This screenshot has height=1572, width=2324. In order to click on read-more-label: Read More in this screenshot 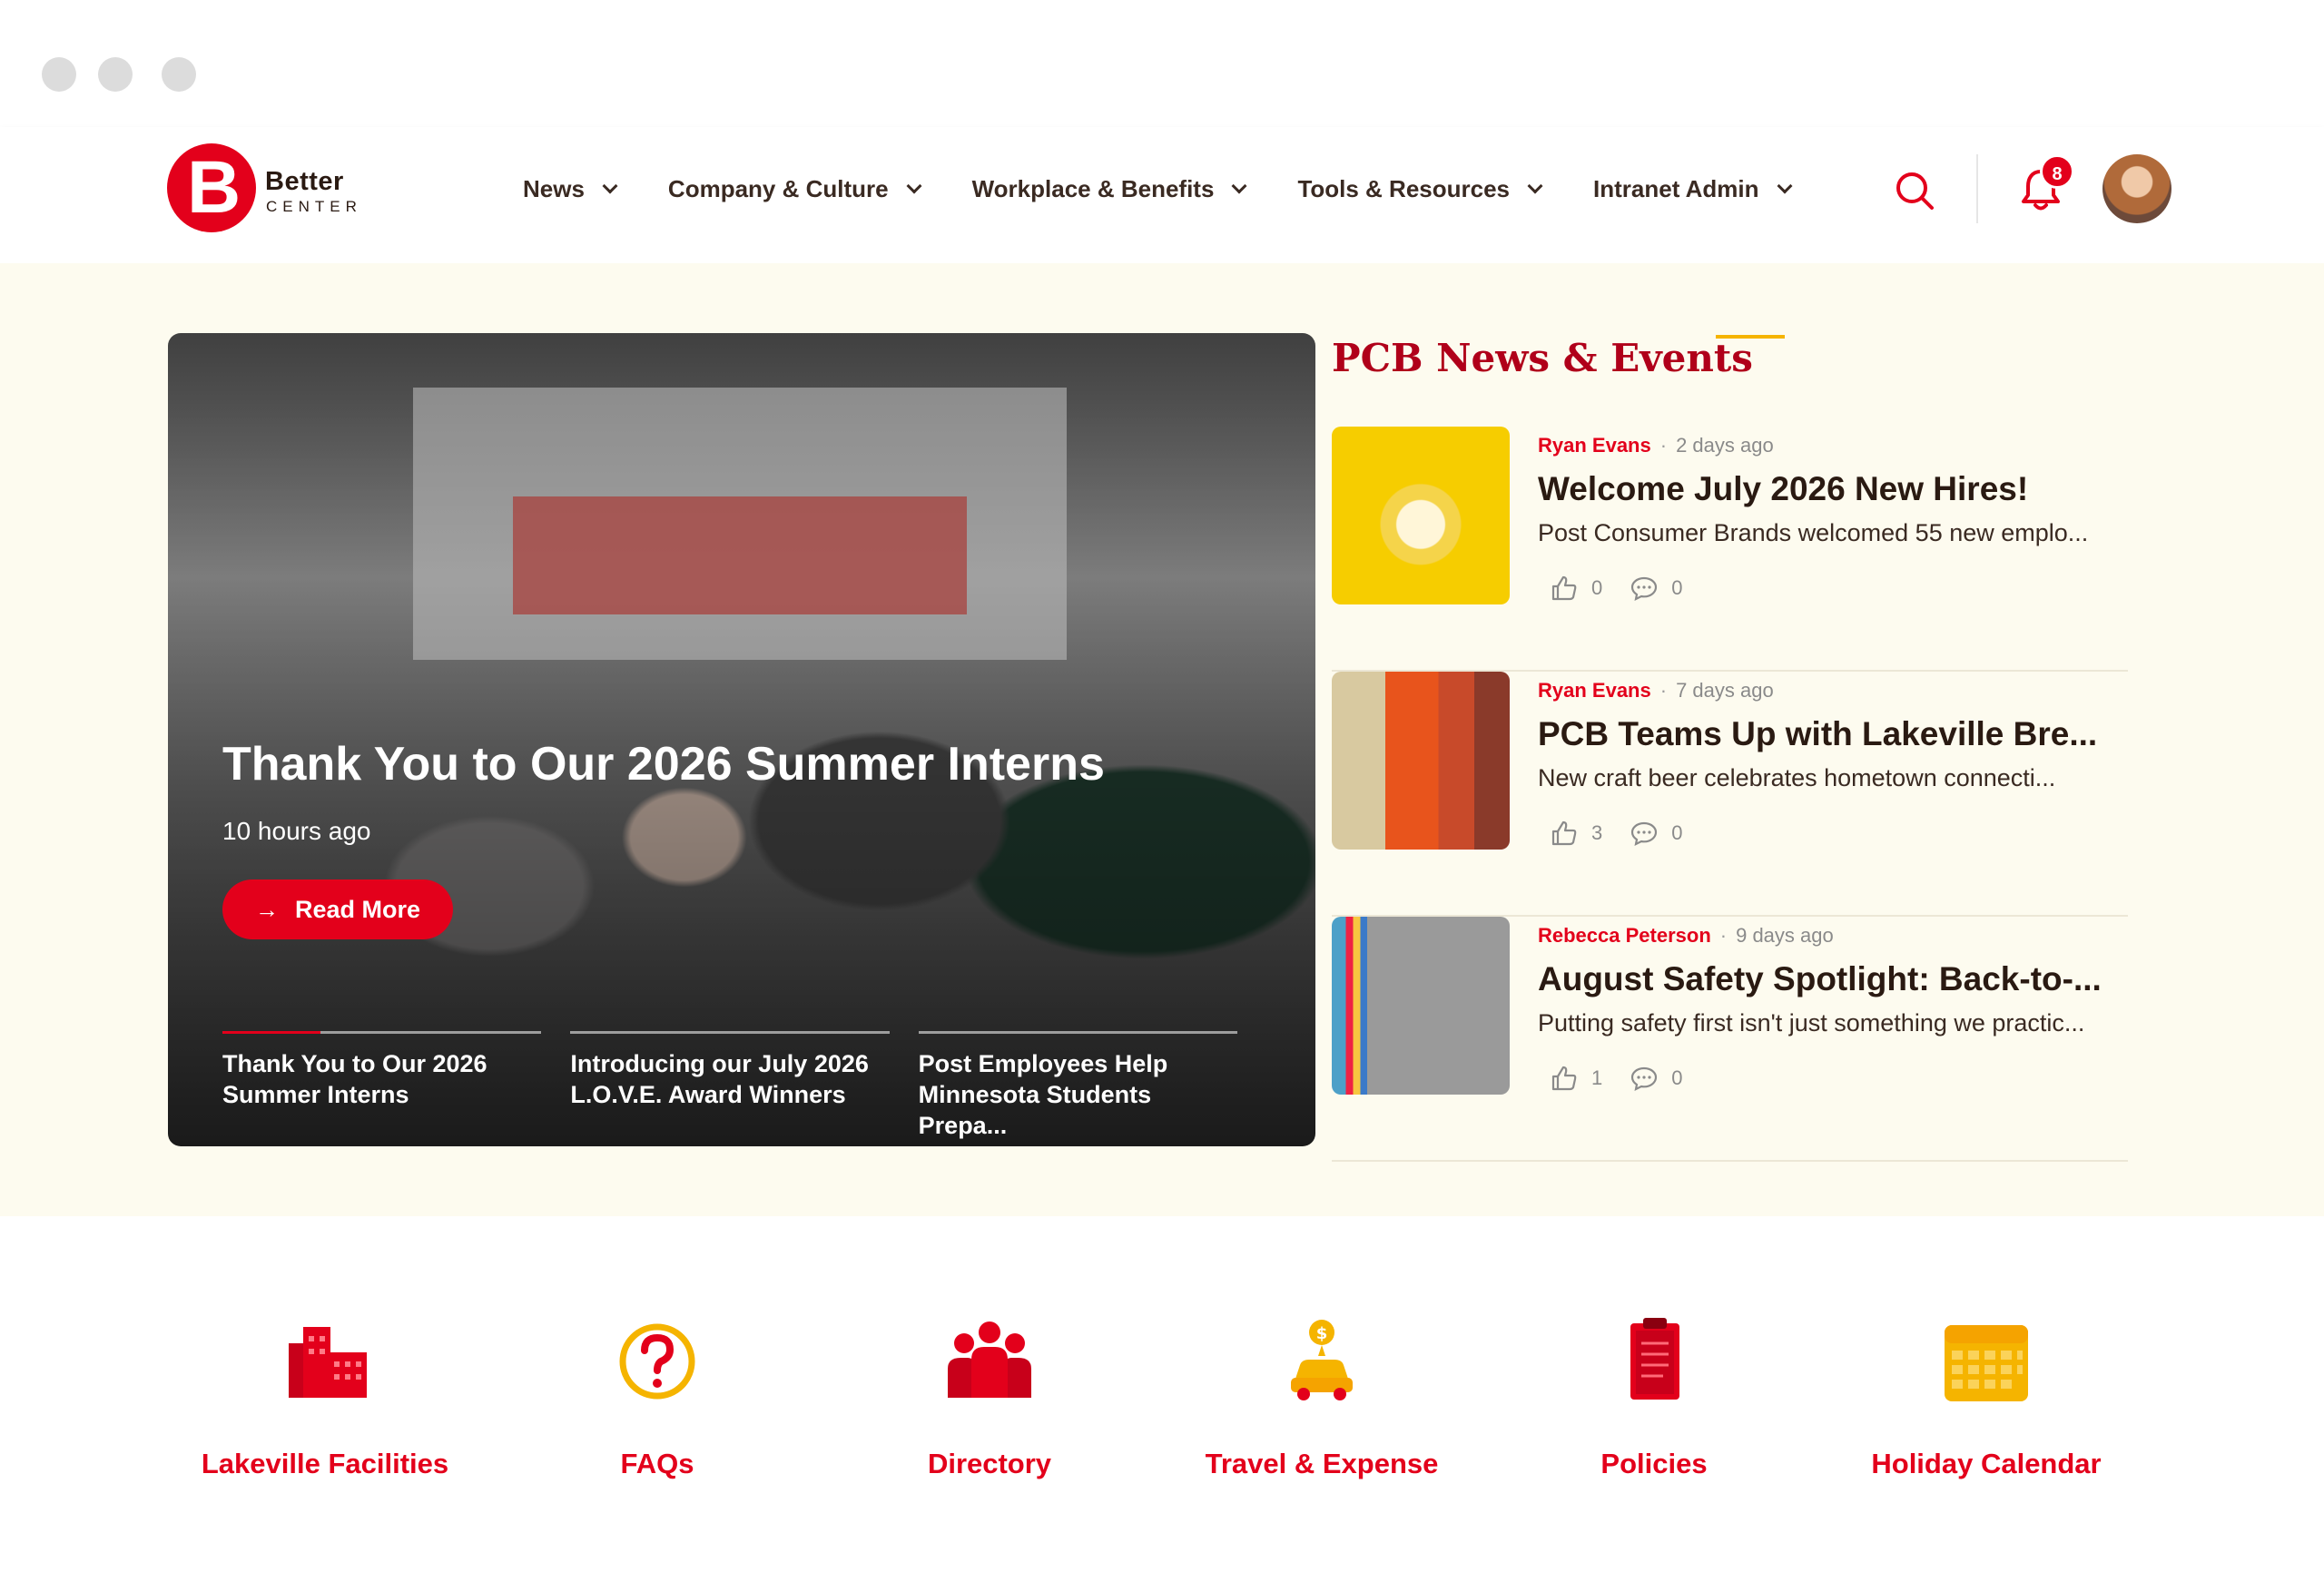, I will do `click(357, 909)`.